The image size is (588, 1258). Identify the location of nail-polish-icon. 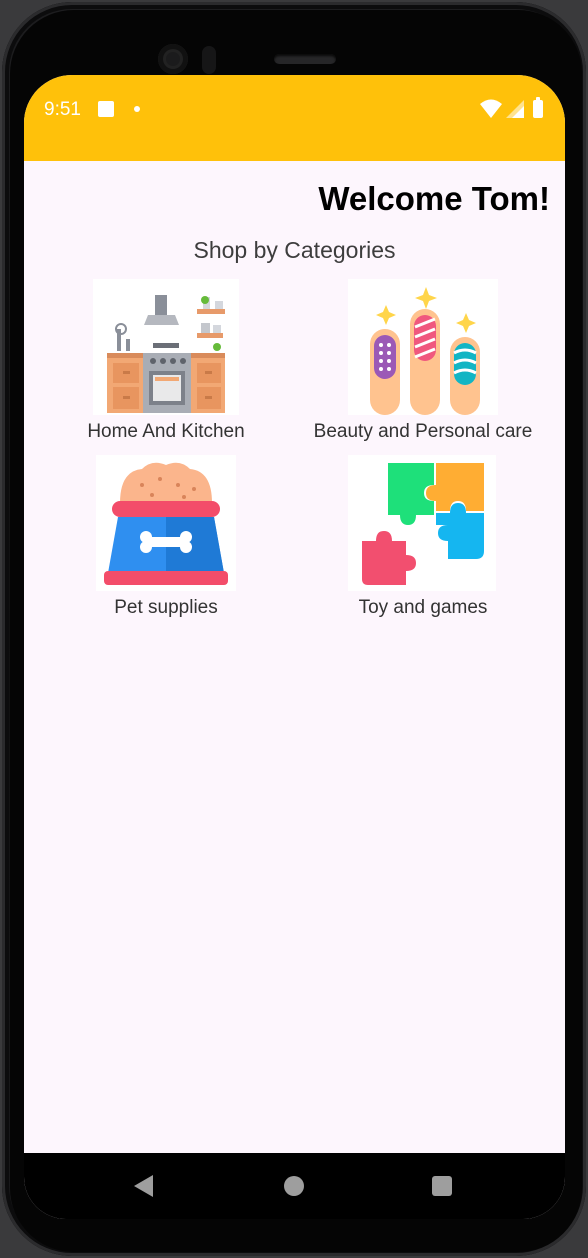
(423, 347).